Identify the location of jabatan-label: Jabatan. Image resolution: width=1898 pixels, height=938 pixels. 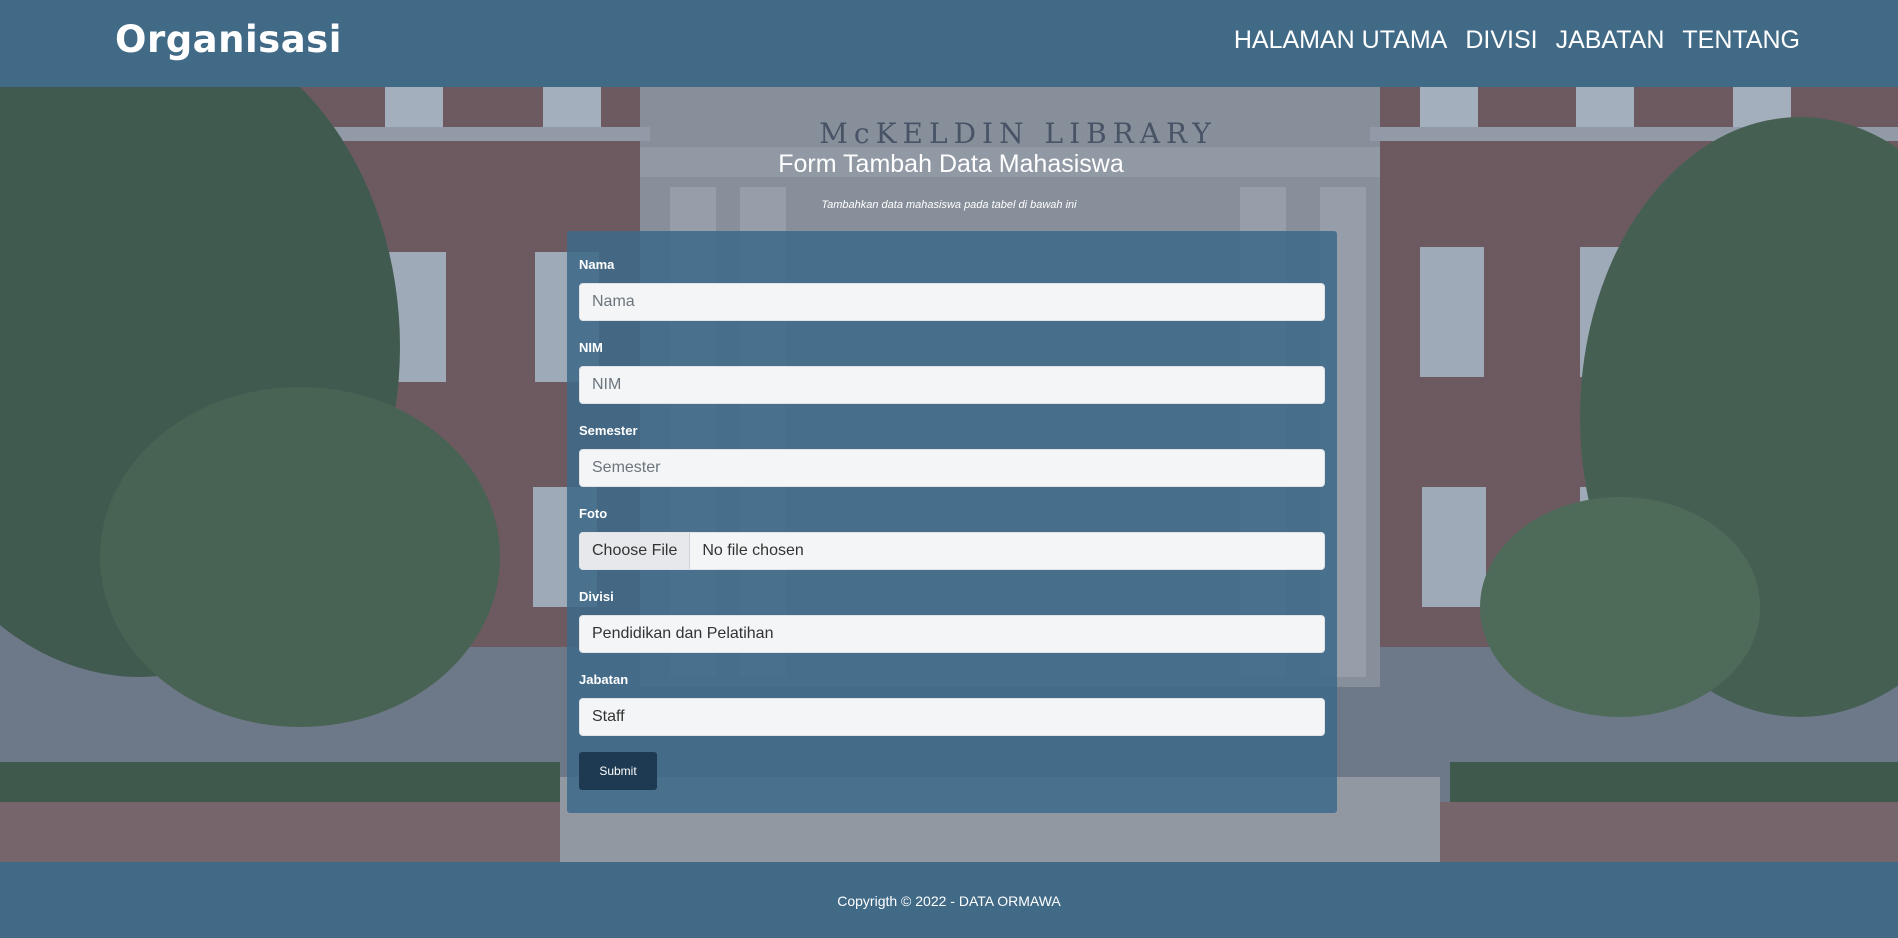
(604, 679).